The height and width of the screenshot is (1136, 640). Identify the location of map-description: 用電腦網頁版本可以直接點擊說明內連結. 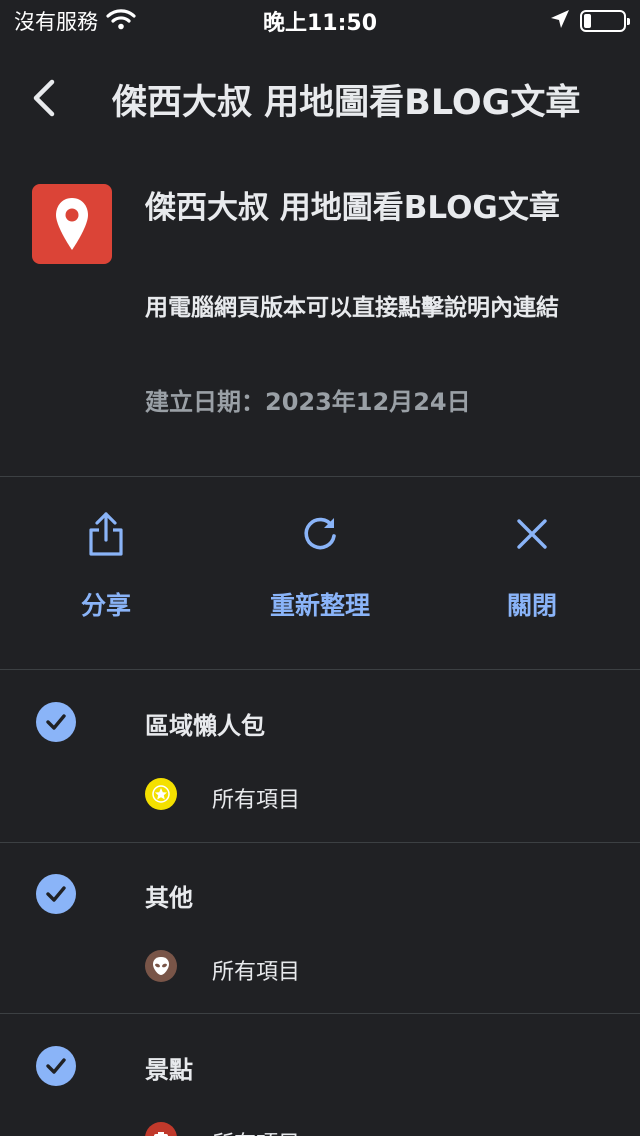
(352, 308).